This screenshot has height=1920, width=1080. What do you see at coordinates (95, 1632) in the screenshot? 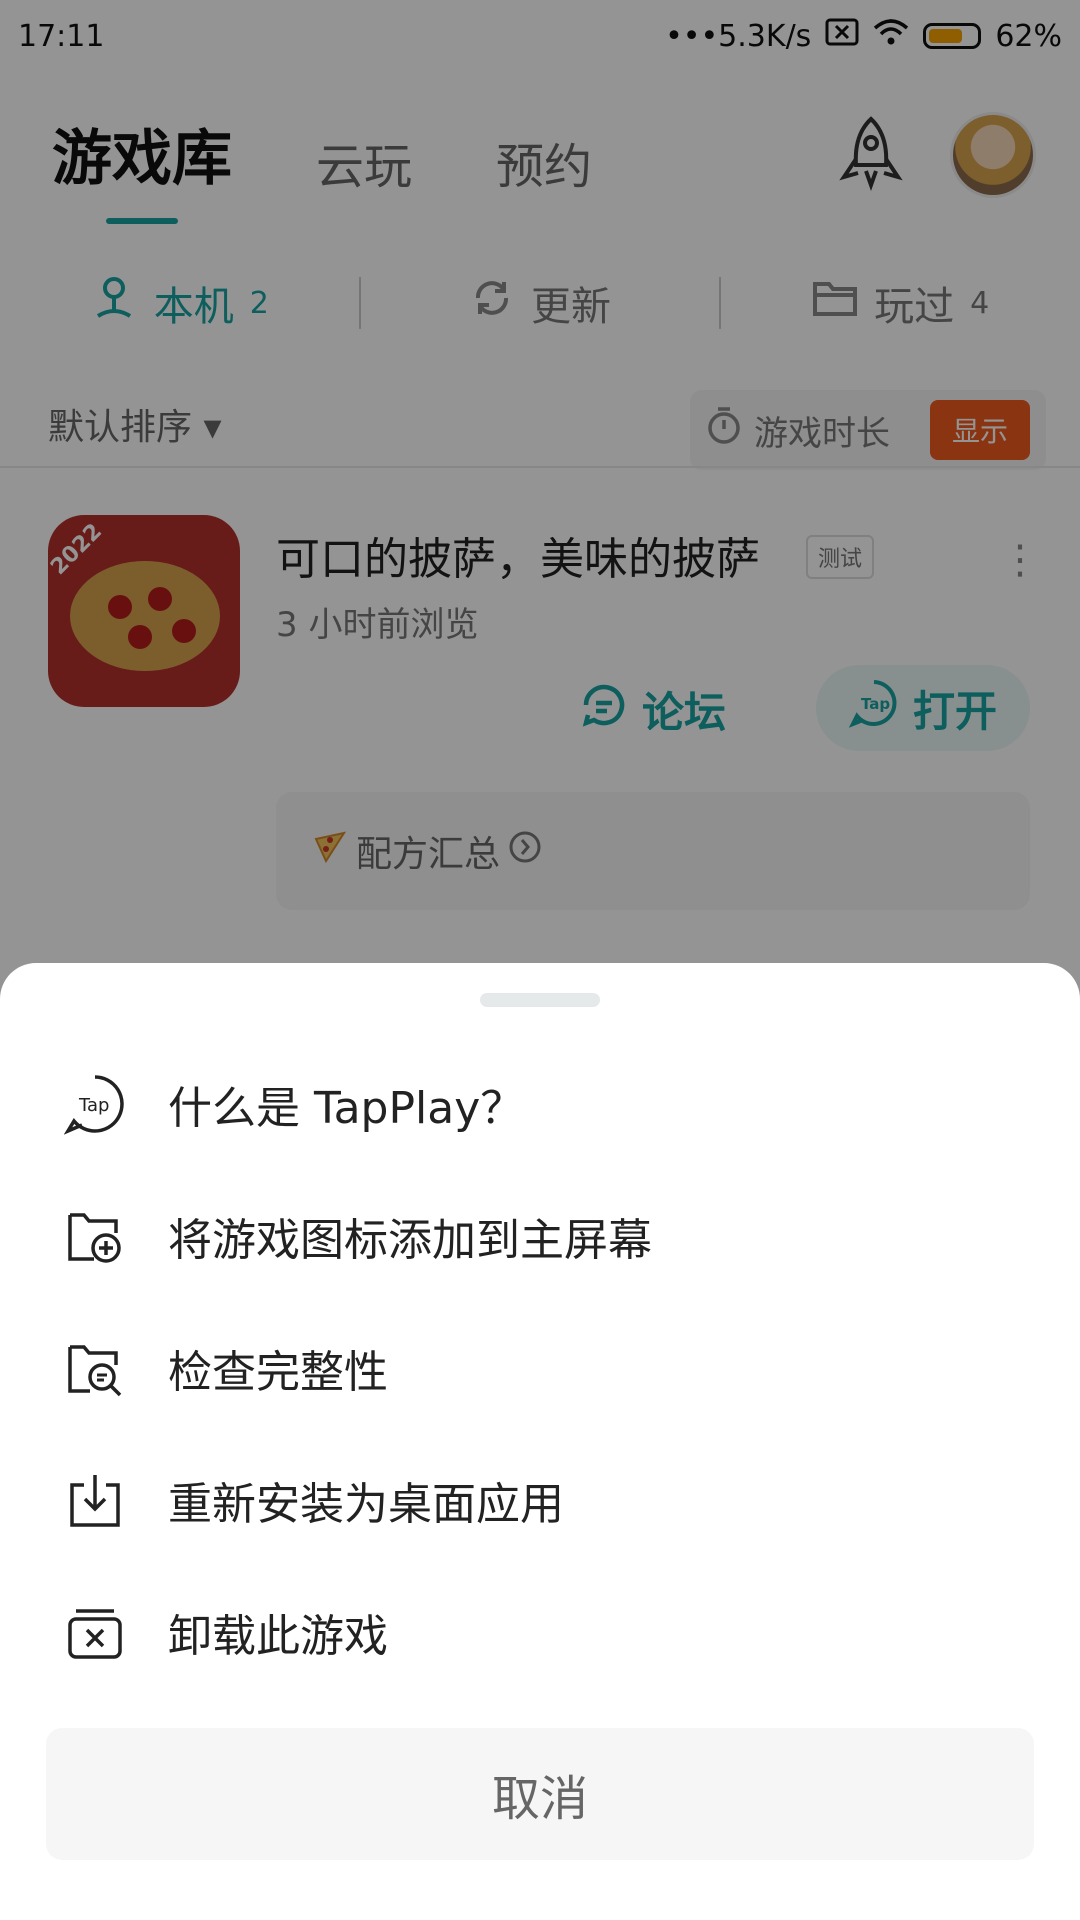
I see `uninstall-icon` at bounding box center [95, 1632].